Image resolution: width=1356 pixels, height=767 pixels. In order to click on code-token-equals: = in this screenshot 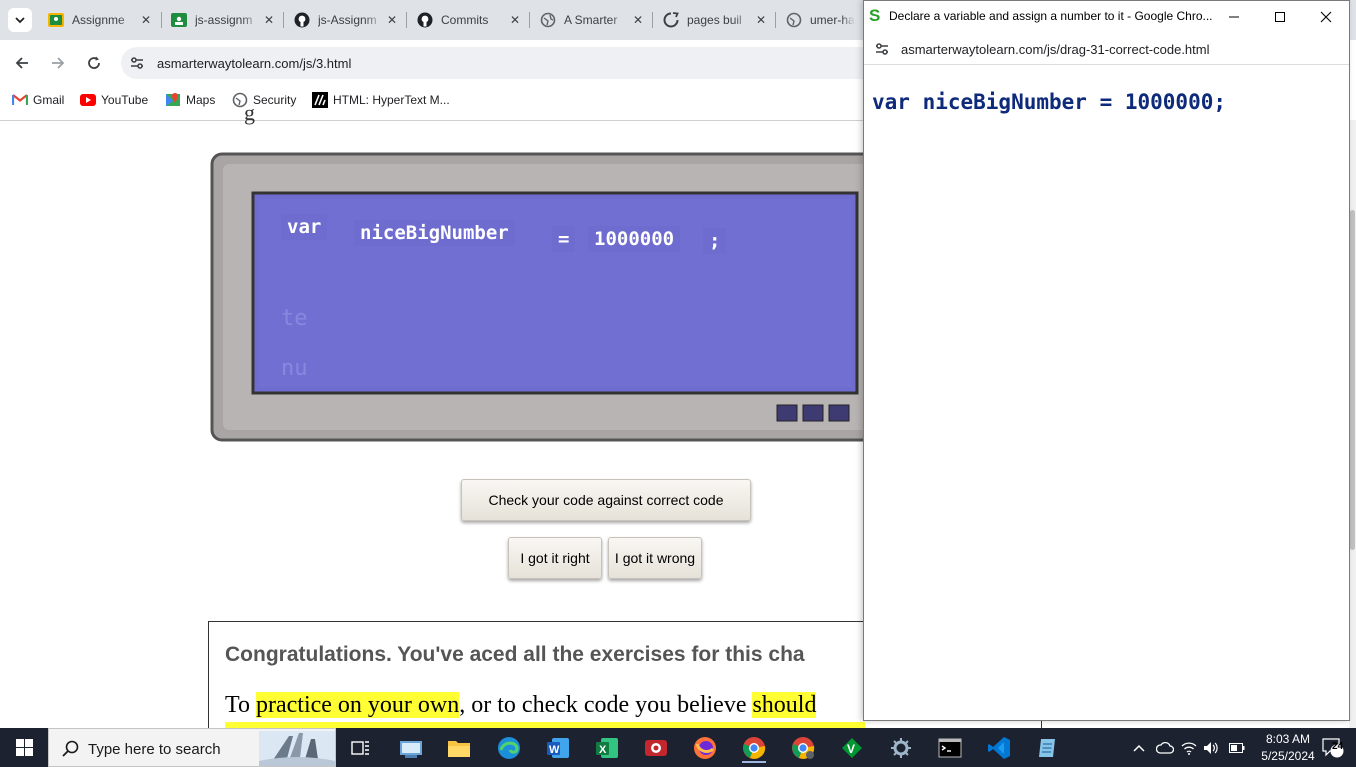, I will do `click(564, 239)`.